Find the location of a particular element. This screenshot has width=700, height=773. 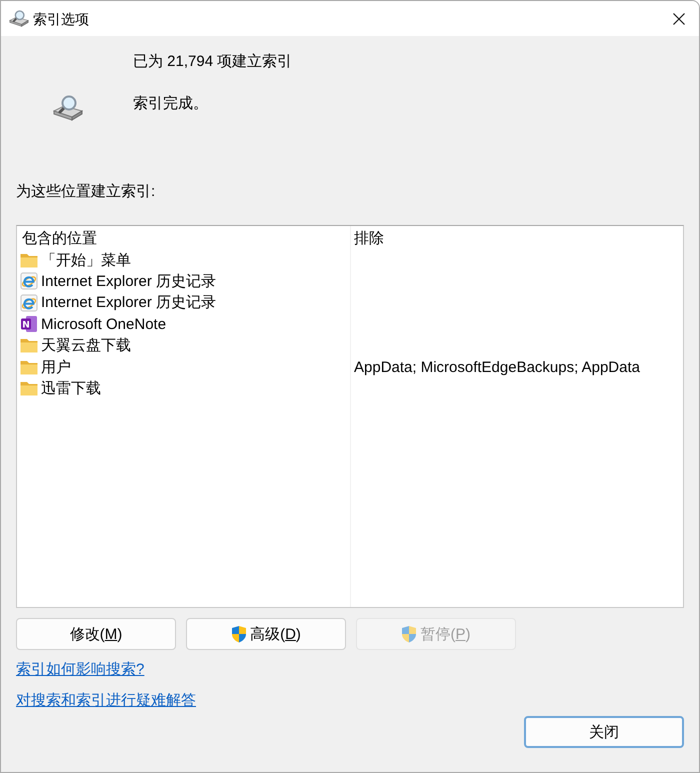

table-cell-text: 「开始」菜单 is located at coordinates (86, 260).